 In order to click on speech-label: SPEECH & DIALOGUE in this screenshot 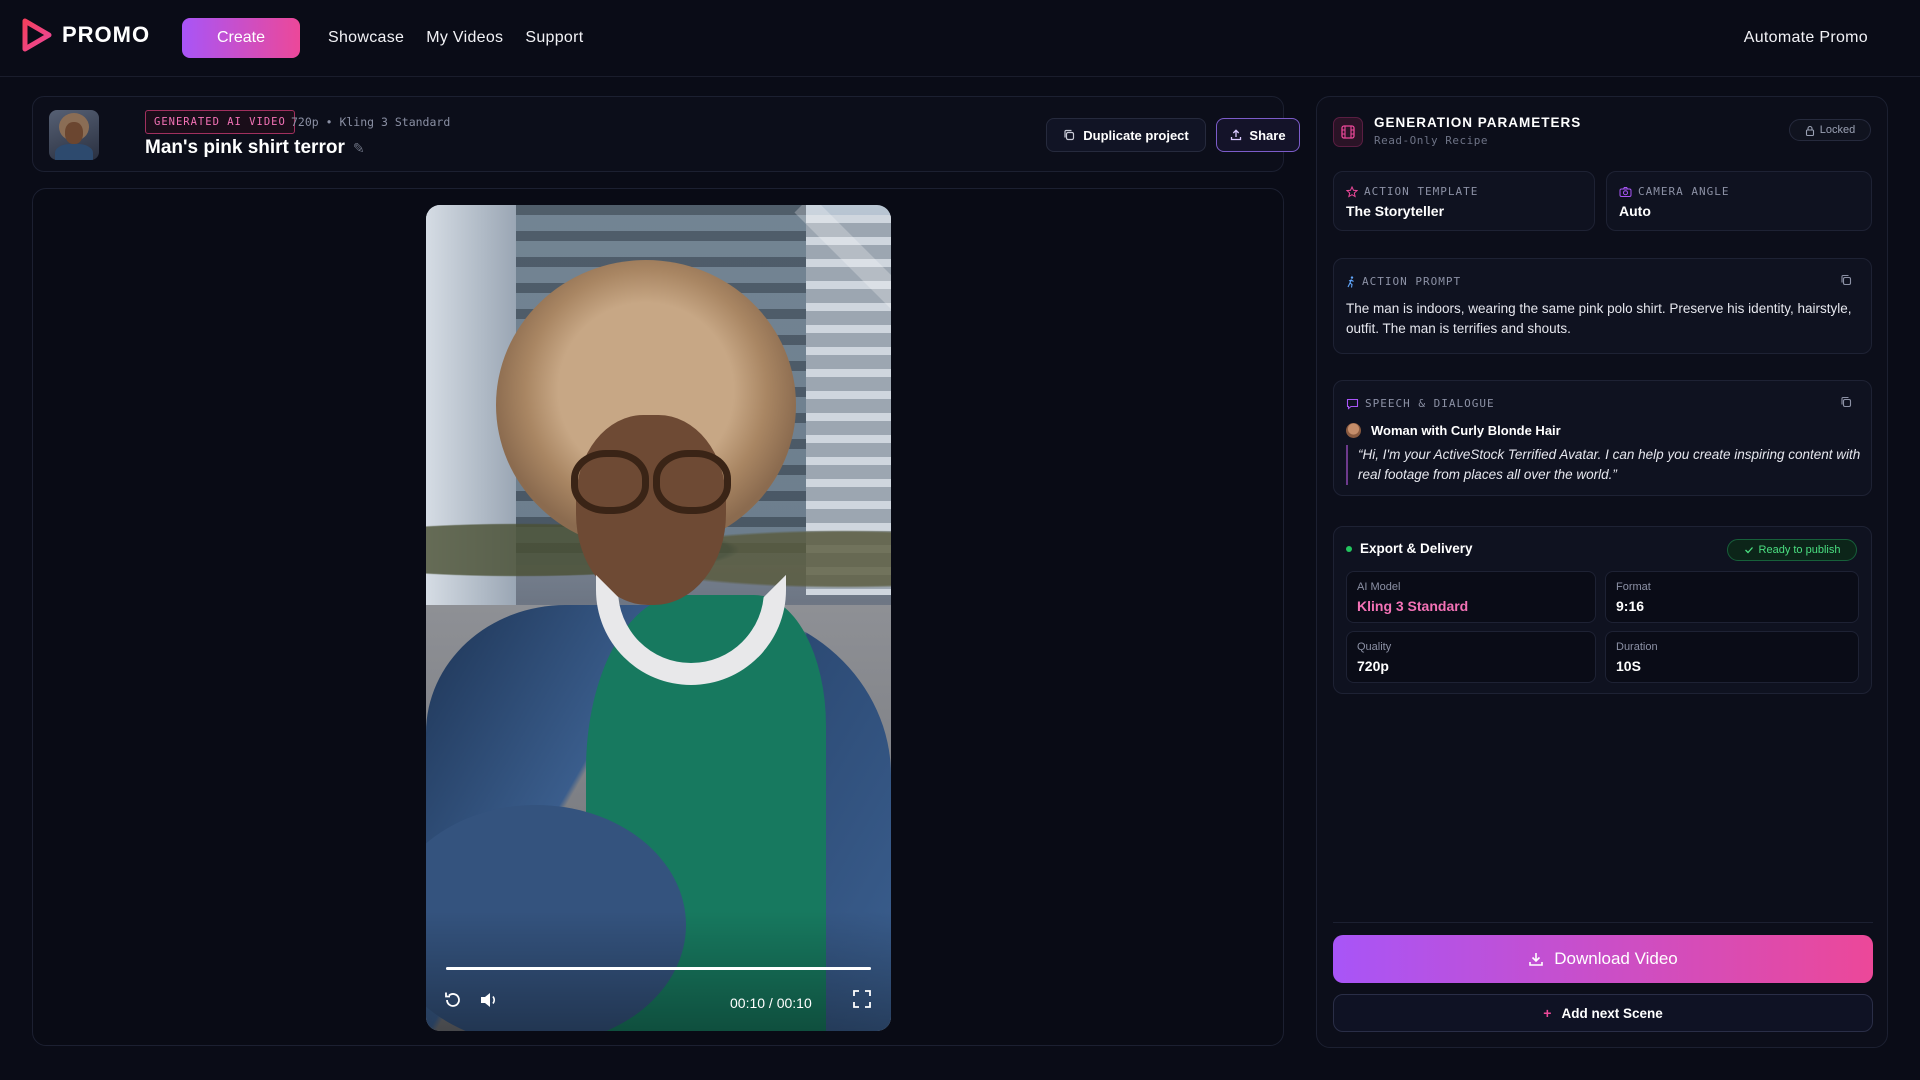, I will do `click(1430, 403)`.